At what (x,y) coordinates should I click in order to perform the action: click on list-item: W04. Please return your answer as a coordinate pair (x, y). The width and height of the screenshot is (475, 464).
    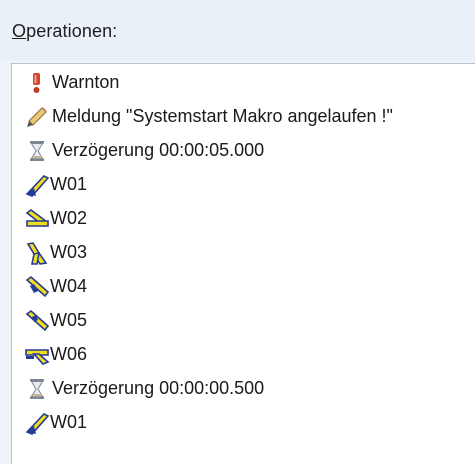
    Looking at the image, I should click on (243, 287).